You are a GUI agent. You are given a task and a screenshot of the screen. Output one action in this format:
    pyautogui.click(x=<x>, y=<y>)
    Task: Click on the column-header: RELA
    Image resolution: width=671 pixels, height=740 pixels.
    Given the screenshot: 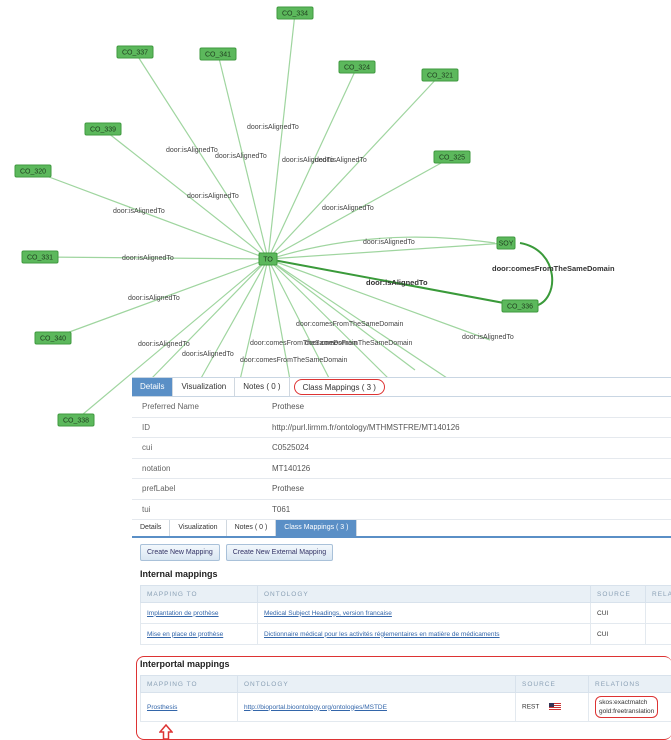 What is the action you would take?
    pyautogui.click(x=658, y=594)
    